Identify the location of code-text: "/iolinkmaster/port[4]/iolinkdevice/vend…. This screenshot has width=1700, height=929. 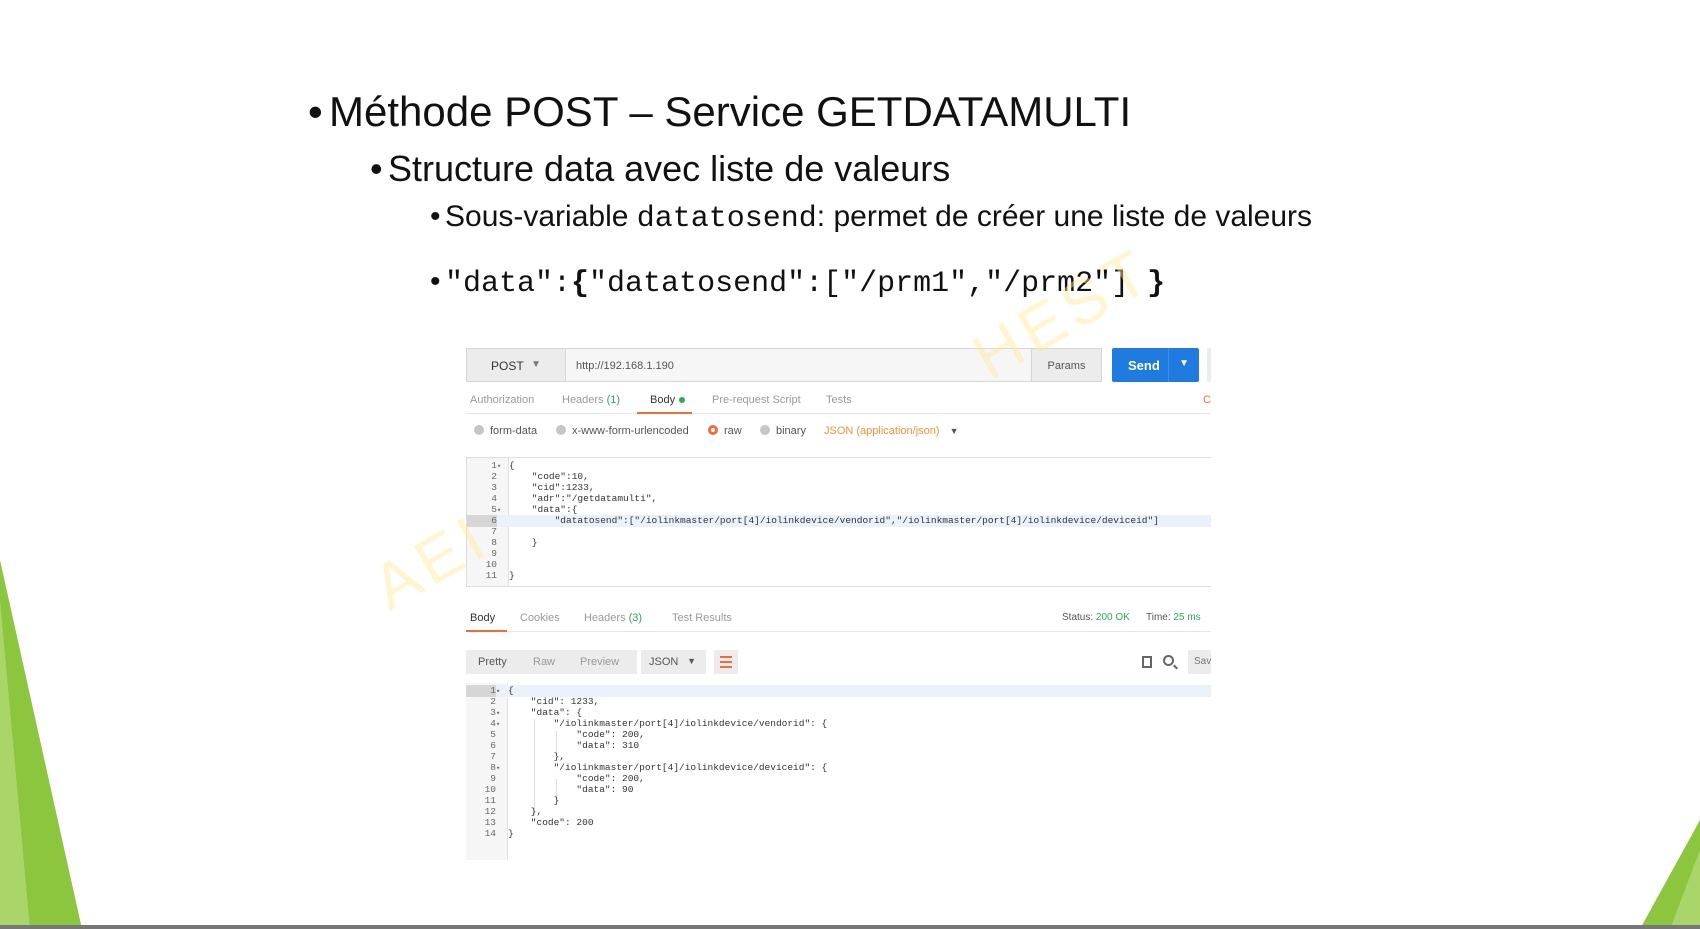
(668, 723).